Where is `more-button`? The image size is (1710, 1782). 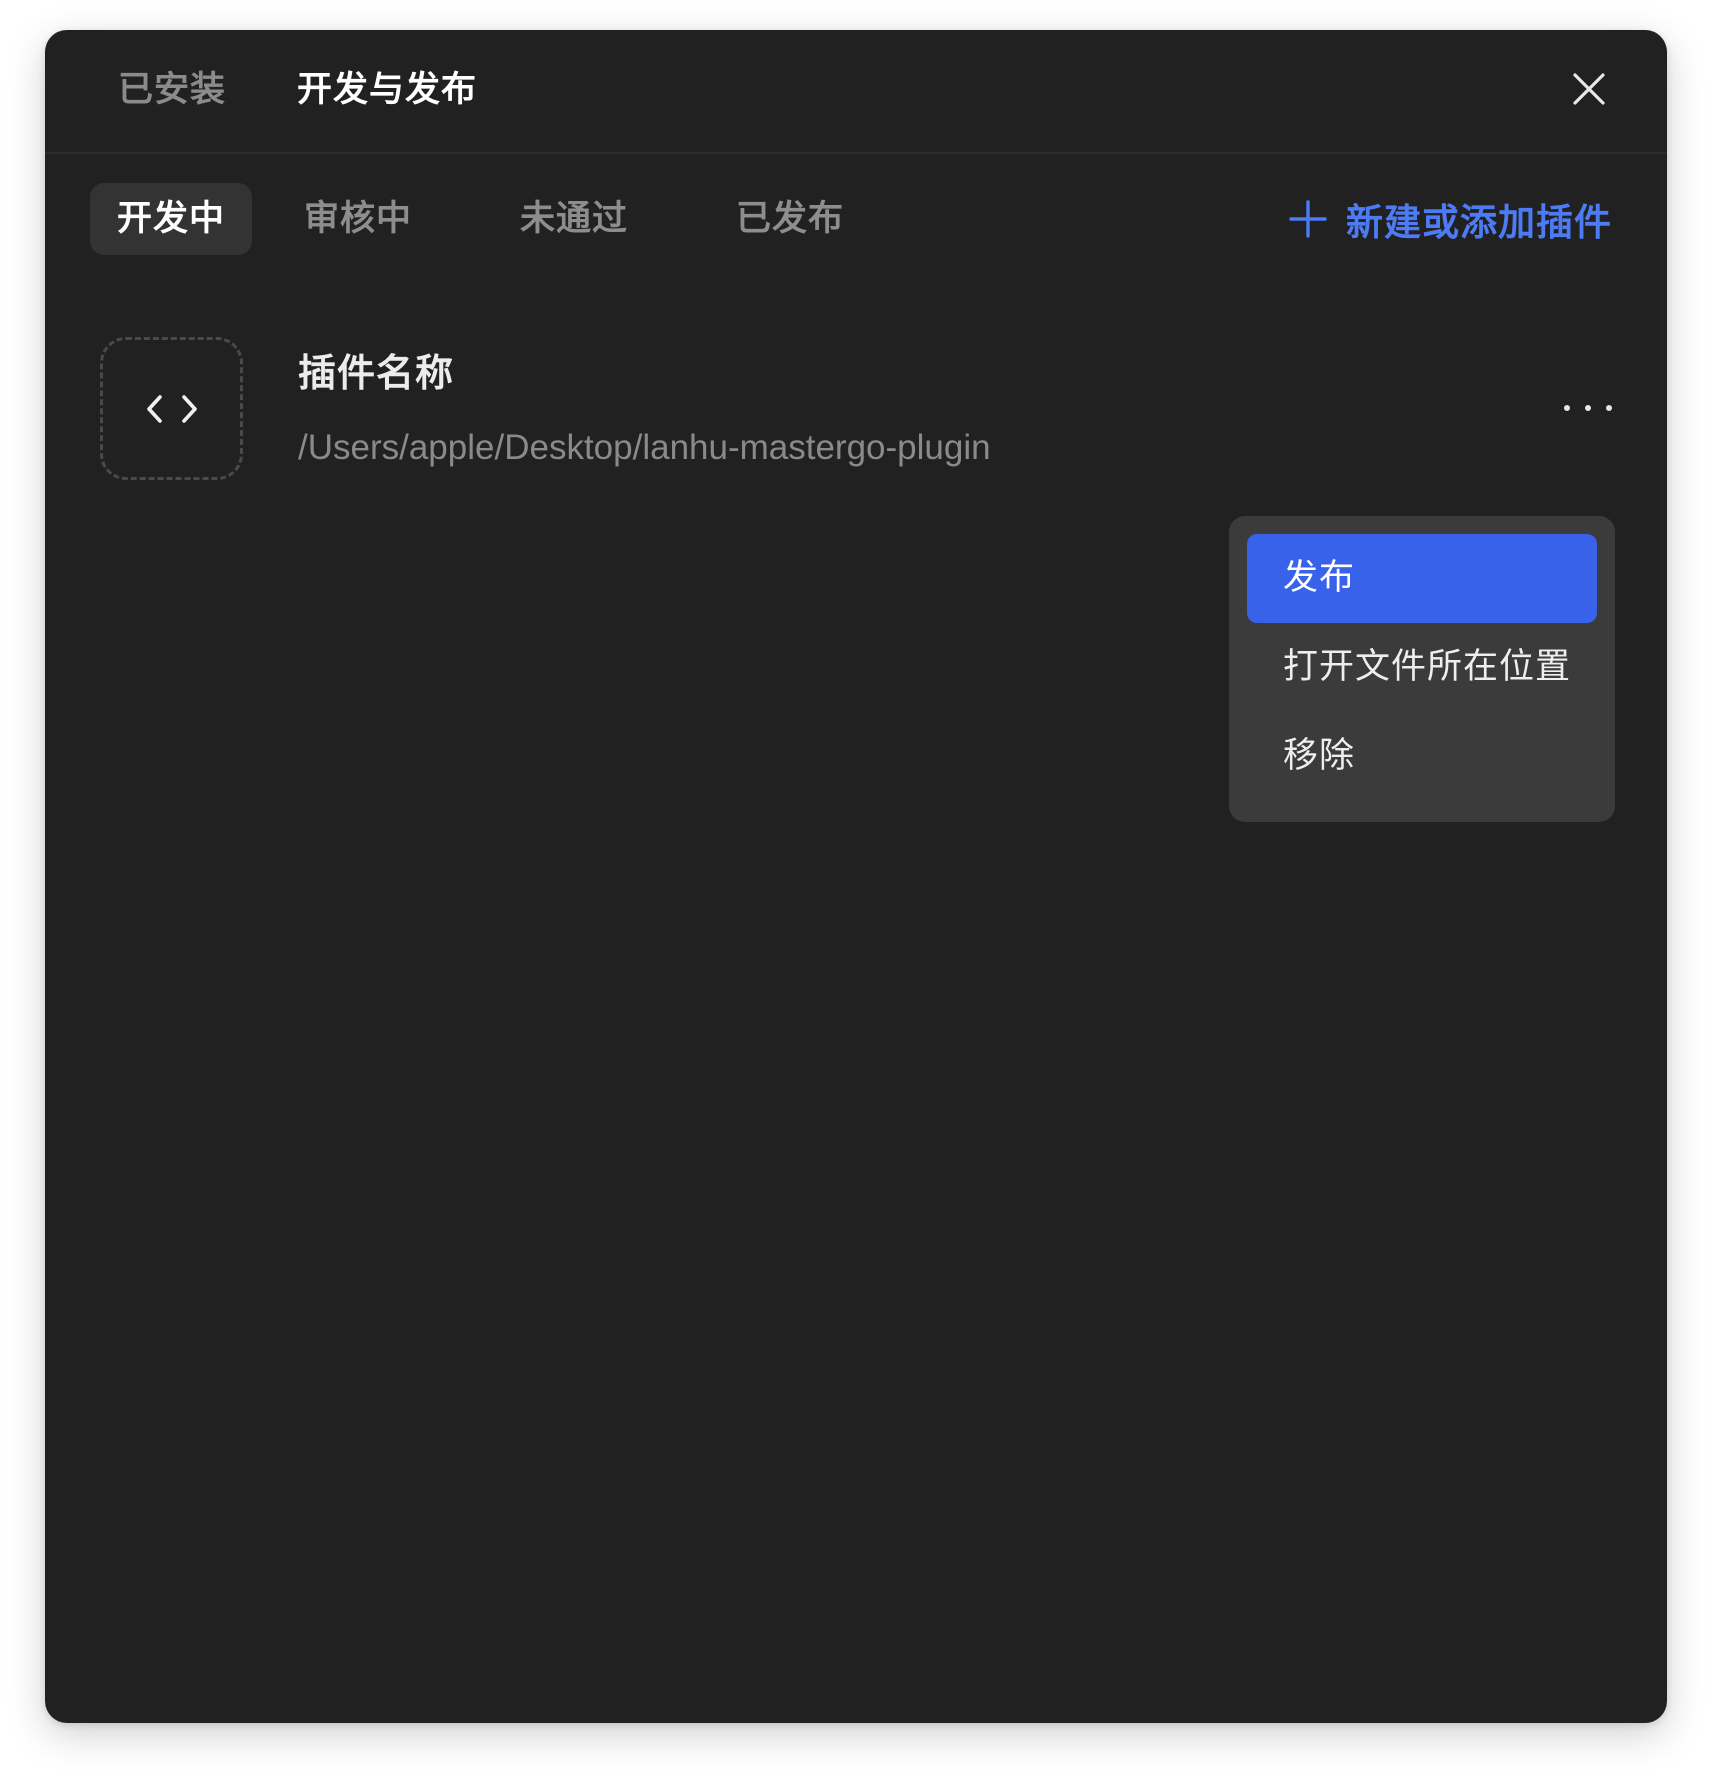 more-button is located at coordinates (1588, 408).